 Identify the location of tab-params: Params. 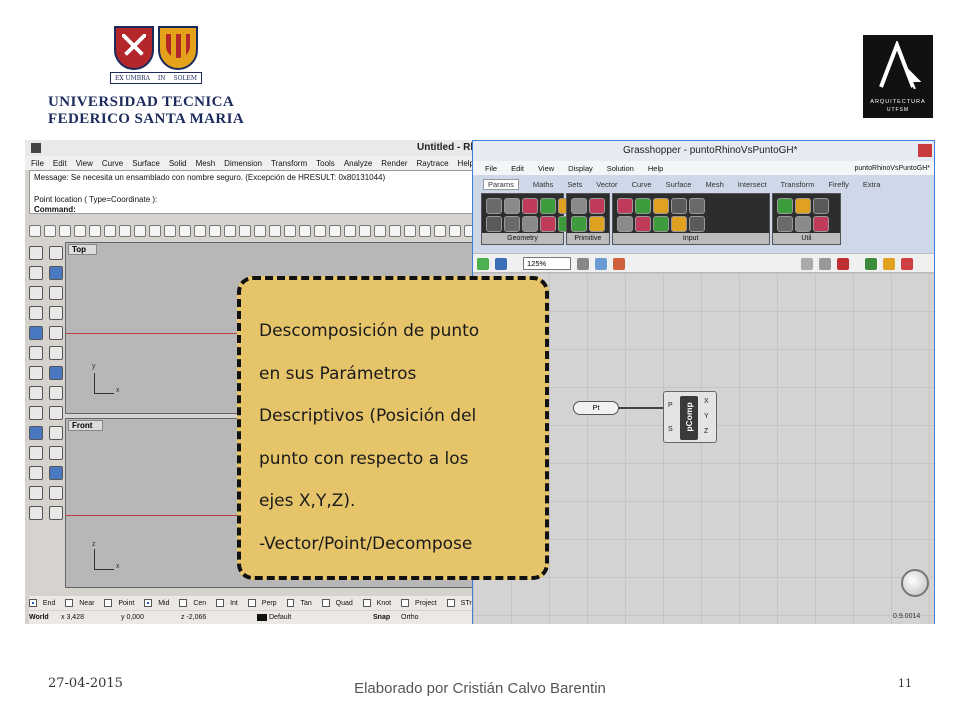
(501, 184).